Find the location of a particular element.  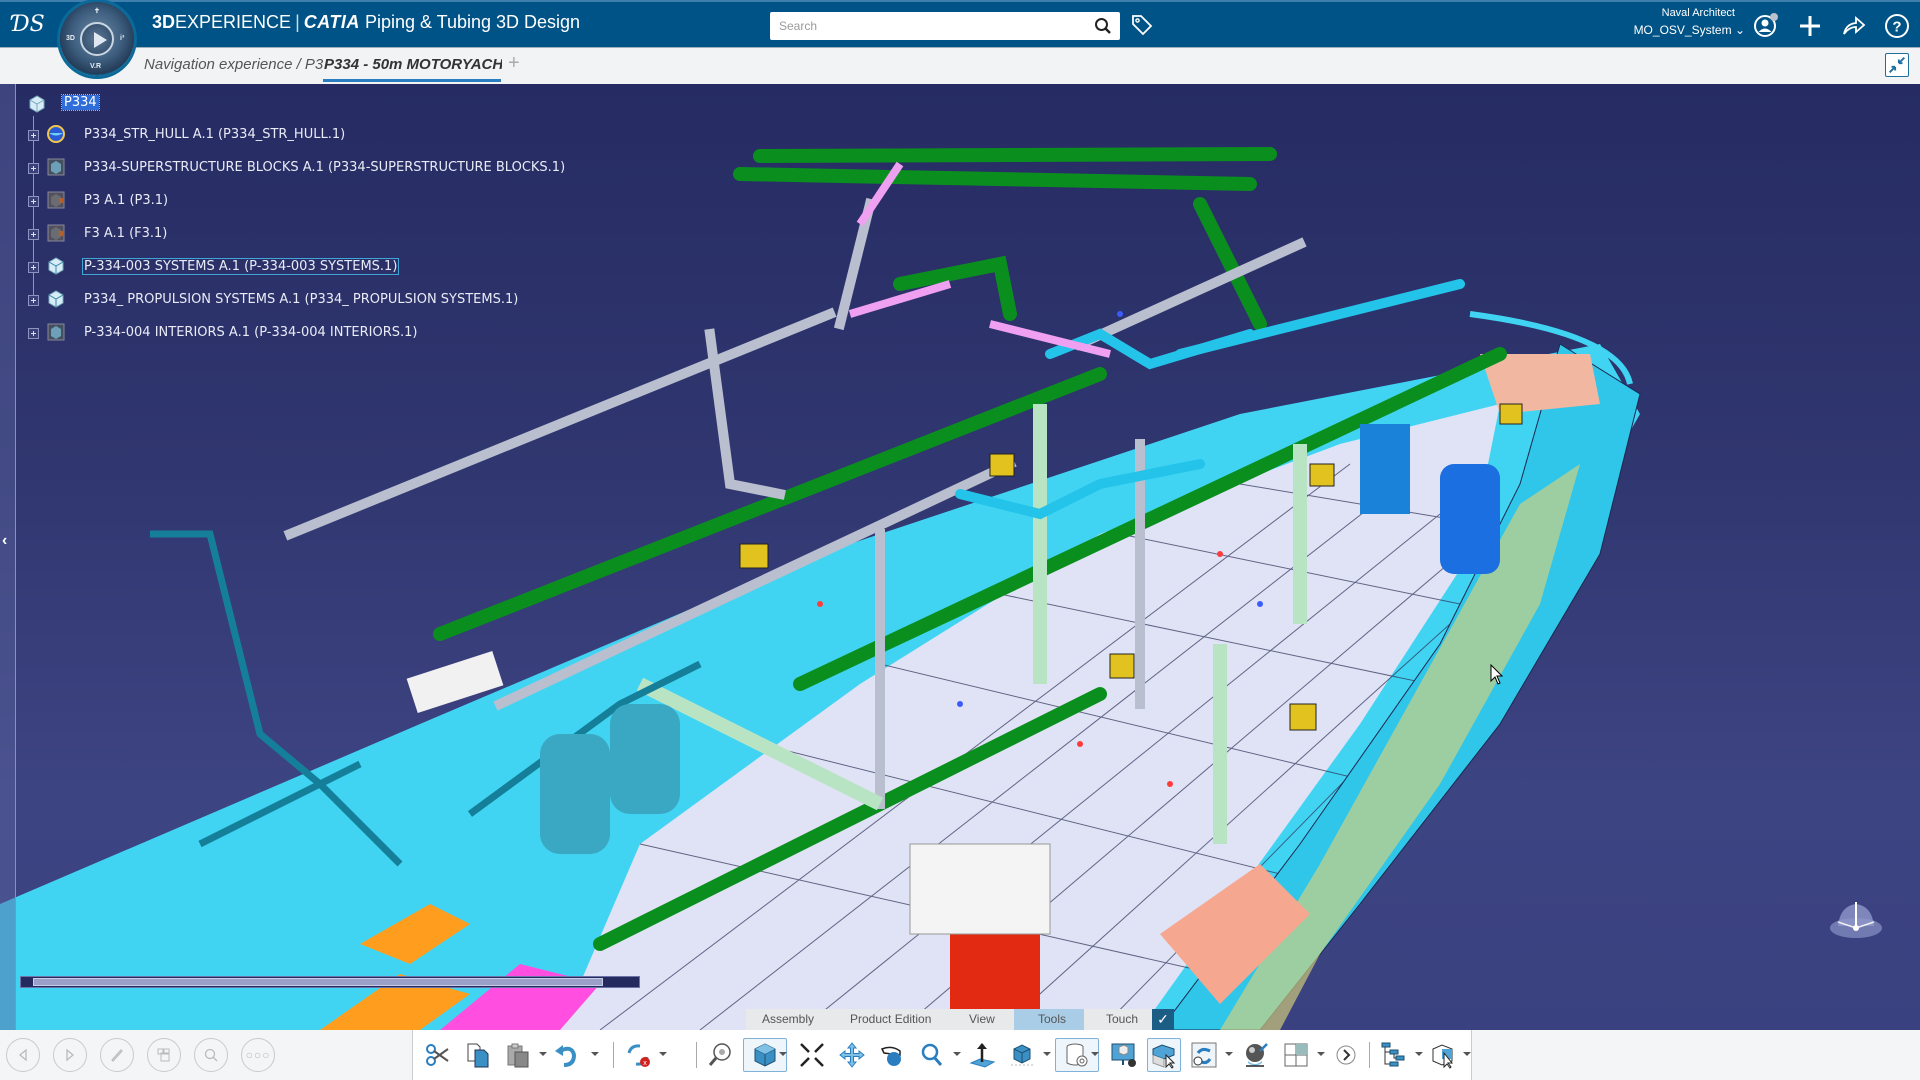

role-selector: Naval Architect MO_OSV_System ⌄ is located at coordinates (1682, 23).